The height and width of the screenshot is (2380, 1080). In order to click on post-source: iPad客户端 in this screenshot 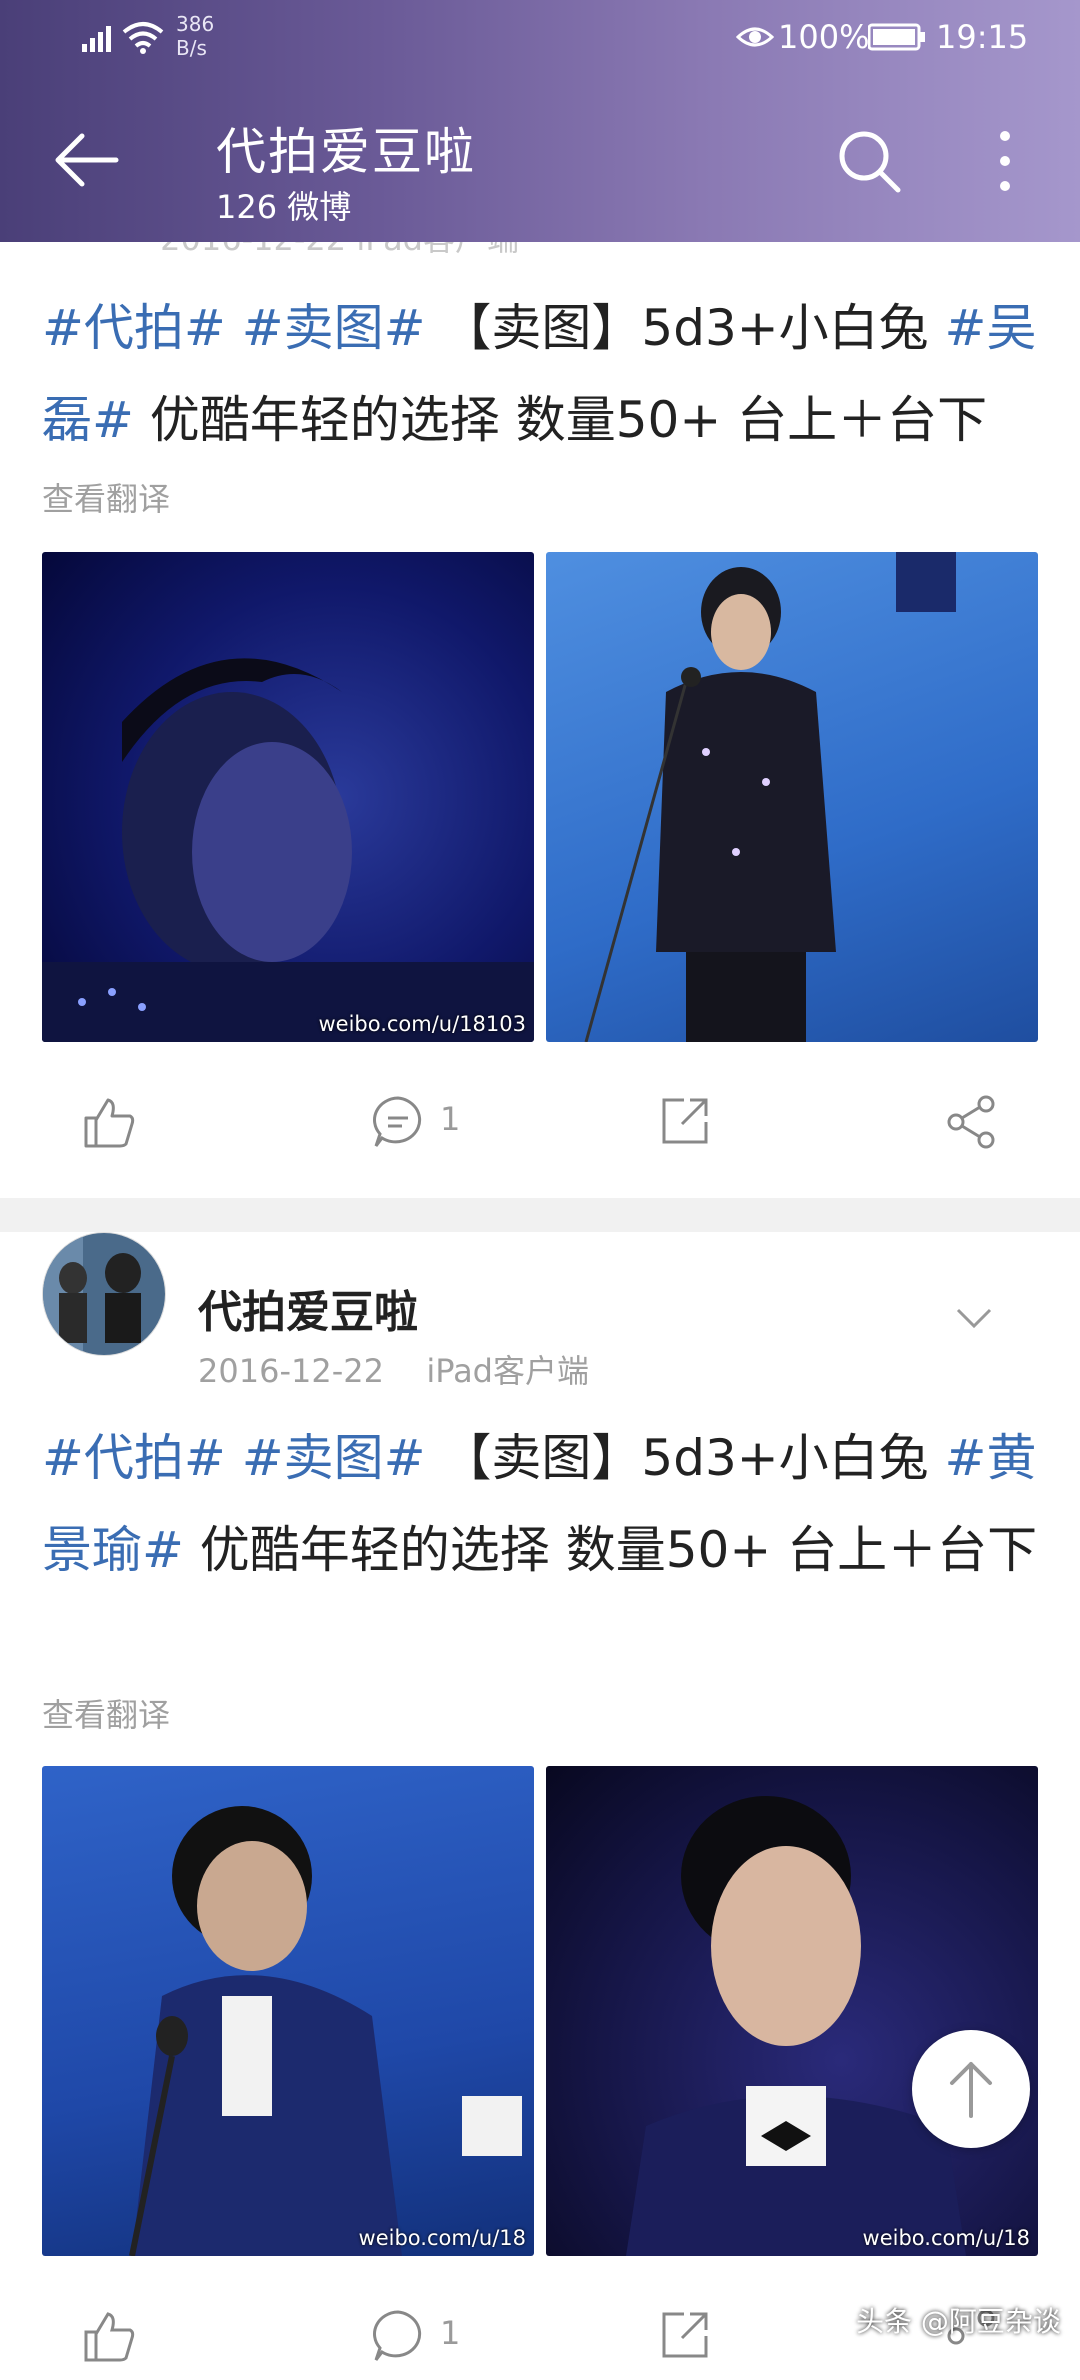, I will do `click(507, 1371)`.